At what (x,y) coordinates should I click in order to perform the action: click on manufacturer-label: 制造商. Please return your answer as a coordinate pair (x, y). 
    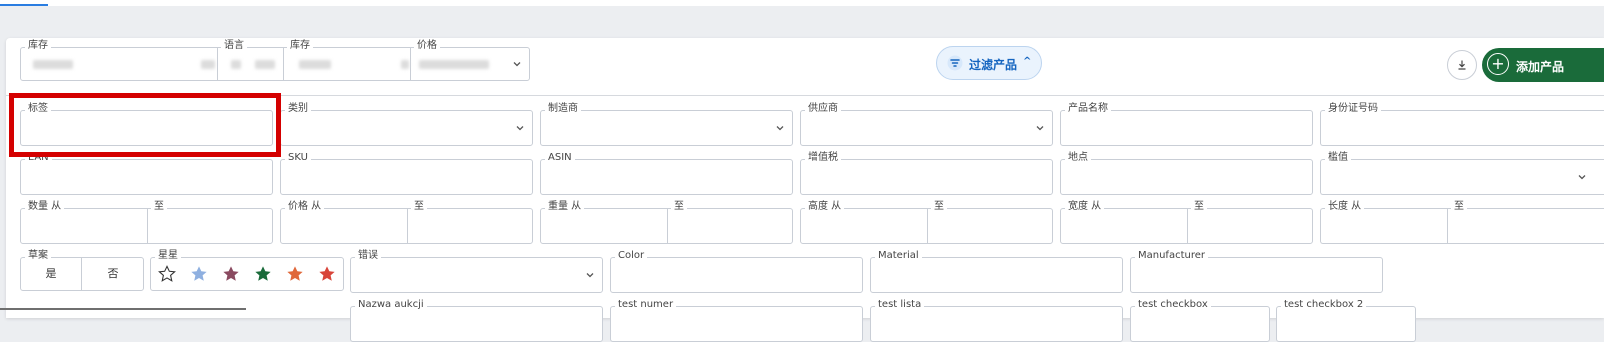
    Looking at the image, I should click on (563, 109).